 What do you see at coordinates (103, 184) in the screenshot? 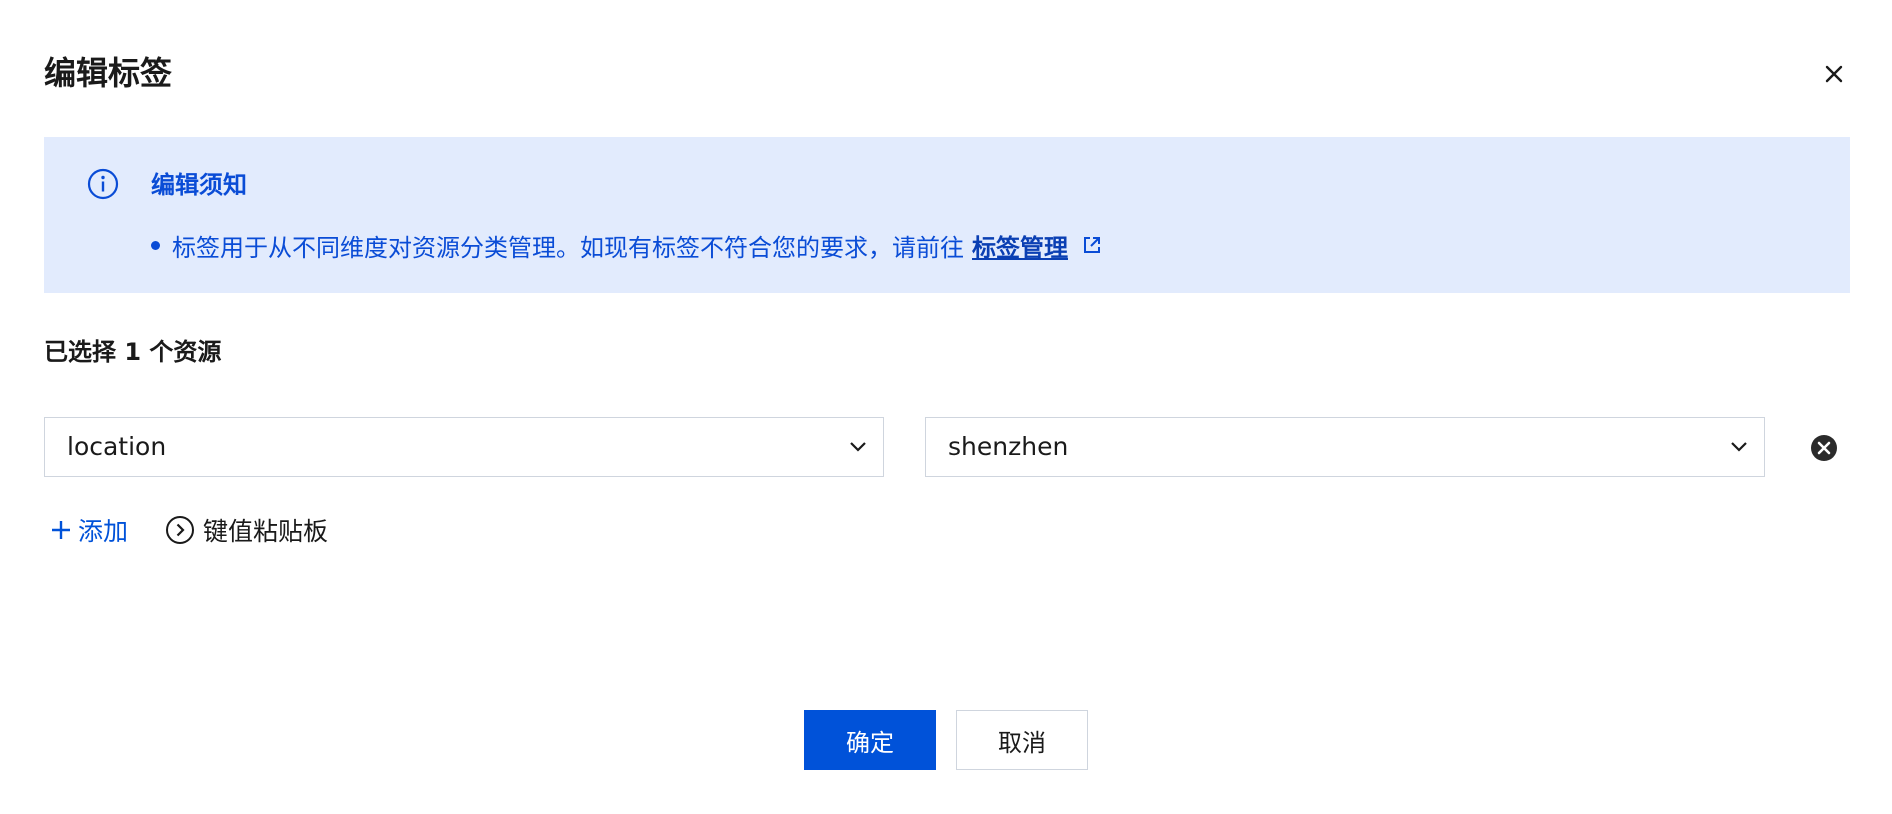
I see `info-circle-icon` at bounding box center [103, 184].